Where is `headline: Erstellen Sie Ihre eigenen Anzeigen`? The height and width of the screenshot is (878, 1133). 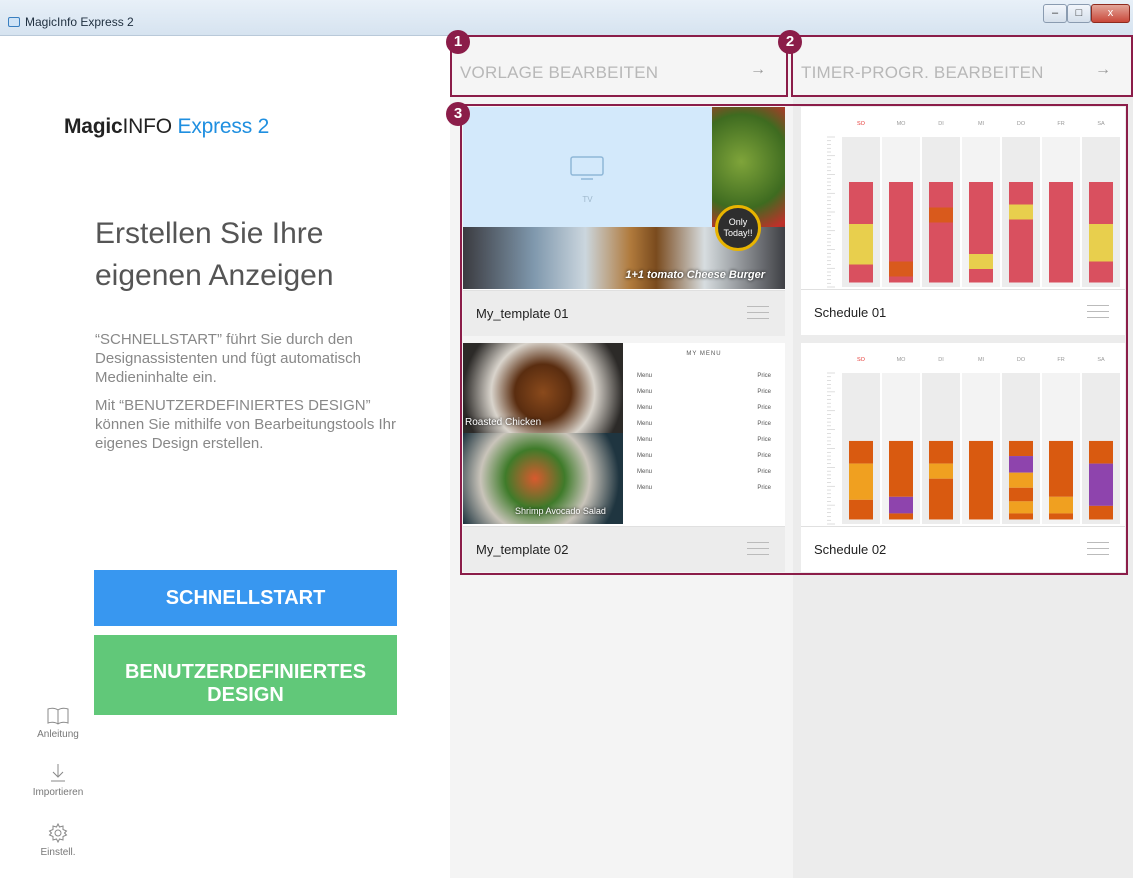
headline: Erstellen Sie Ihre eigenen Anzeigen is located at coordinates (214, 254).